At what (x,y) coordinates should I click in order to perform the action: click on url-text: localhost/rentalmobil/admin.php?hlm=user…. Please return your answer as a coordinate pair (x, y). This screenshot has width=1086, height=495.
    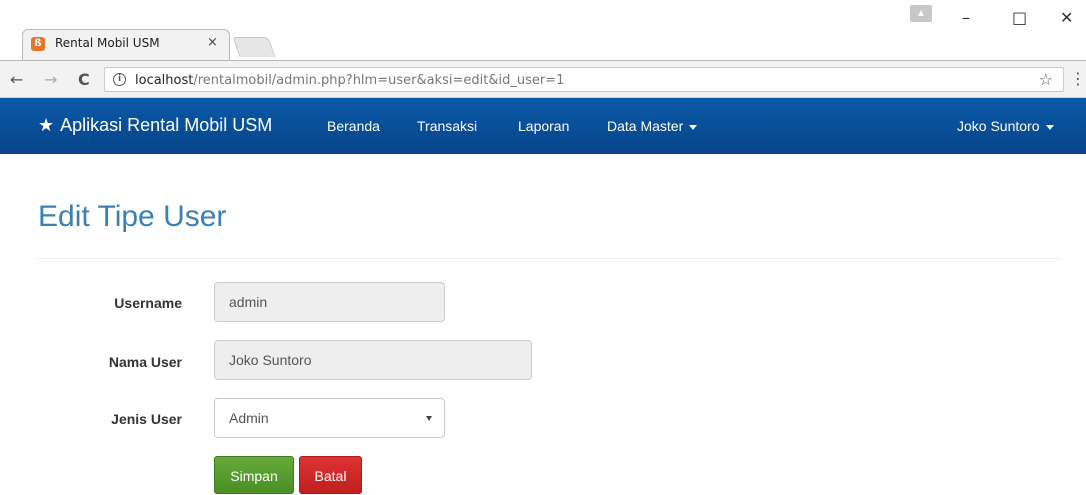
    Looking at the image, I should click on (349, 80).